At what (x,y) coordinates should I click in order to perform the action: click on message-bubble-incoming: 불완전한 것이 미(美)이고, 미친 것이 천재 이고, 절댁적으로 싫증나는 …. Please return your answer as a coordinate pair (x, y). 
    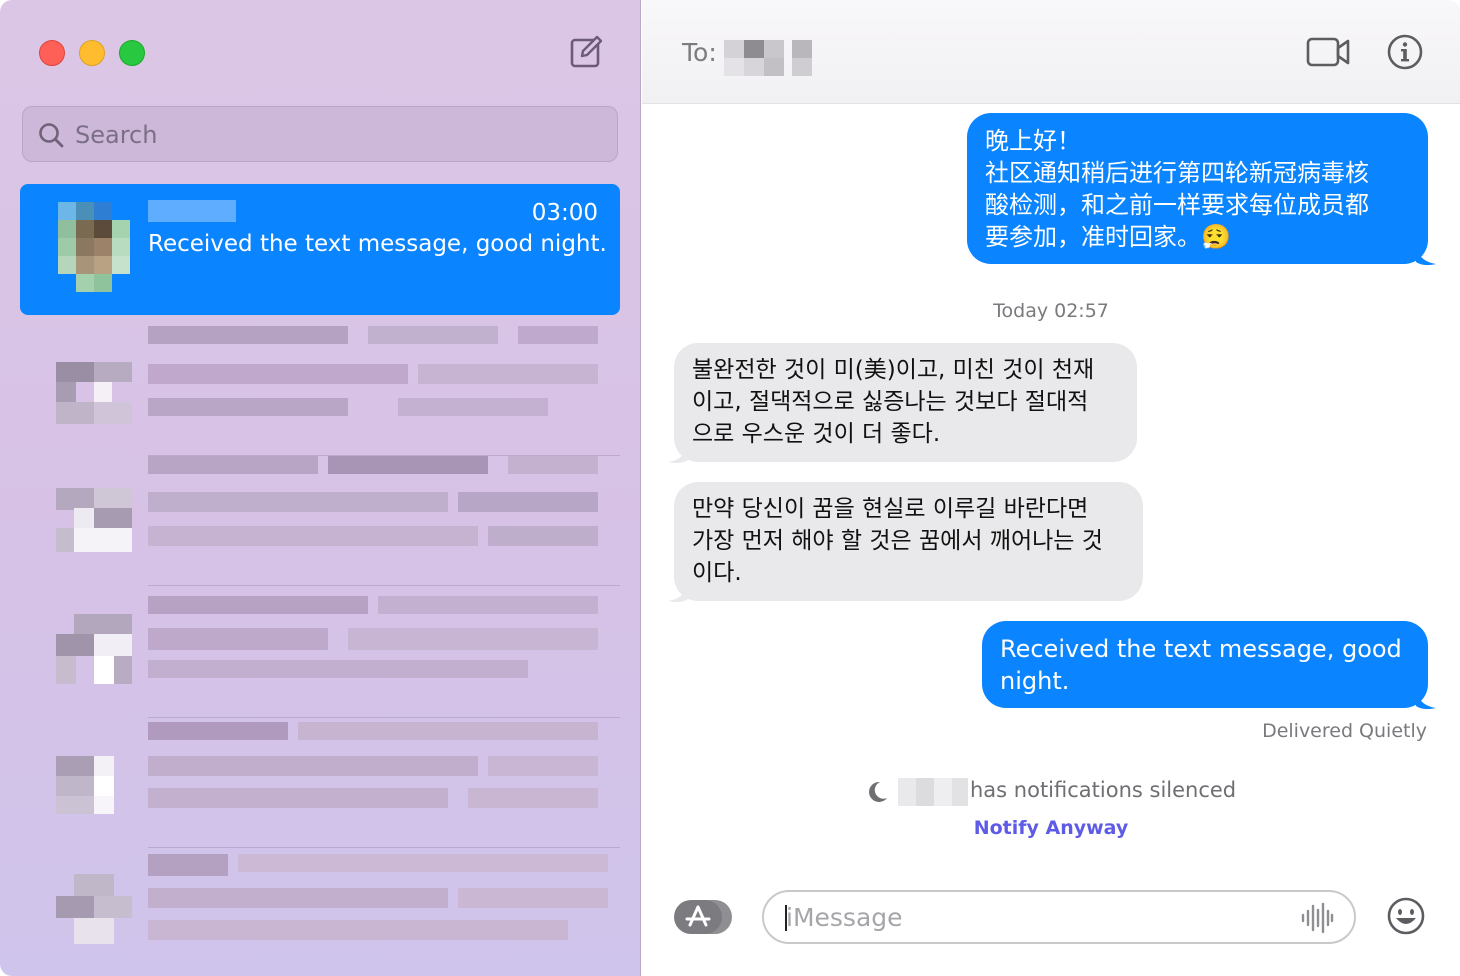
    Looking at the image, I should click on (905, 402).